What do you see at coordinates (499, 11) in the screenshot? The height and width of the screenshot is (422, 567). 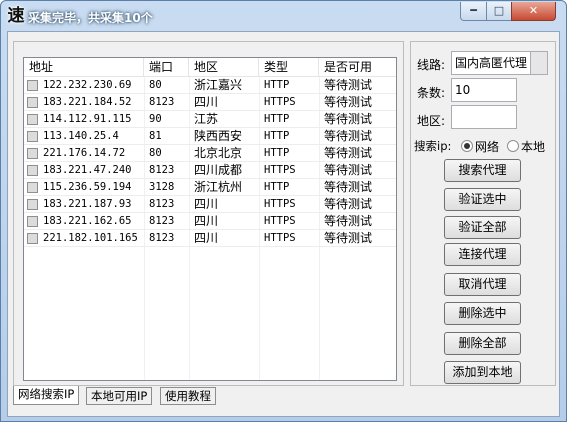 I see `maximize-button: □` at bounding box center [499, 11].